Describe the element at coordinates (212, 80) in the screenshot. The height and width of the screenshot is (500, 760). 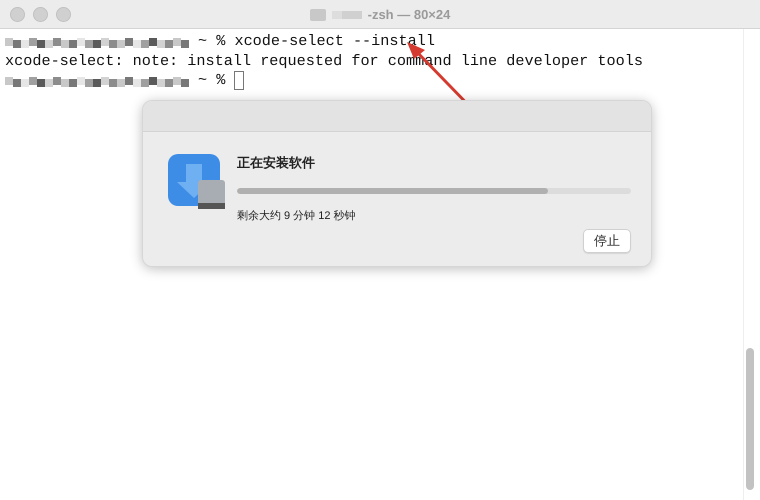
I see `command-line: ~ %` at that location.